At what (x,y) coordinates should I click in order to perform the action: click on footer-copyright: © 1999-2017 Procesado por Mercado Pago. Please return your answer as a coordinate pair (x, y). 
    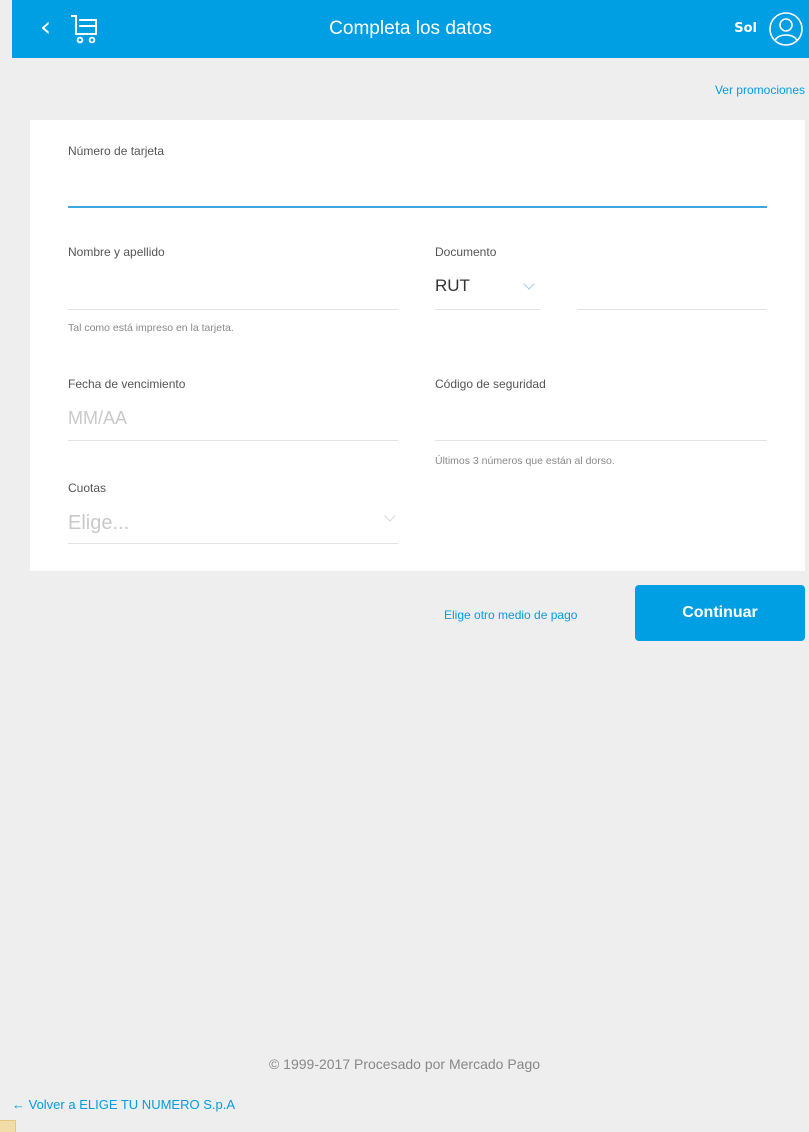
    Looking at the image, I should click on (404, 1064).